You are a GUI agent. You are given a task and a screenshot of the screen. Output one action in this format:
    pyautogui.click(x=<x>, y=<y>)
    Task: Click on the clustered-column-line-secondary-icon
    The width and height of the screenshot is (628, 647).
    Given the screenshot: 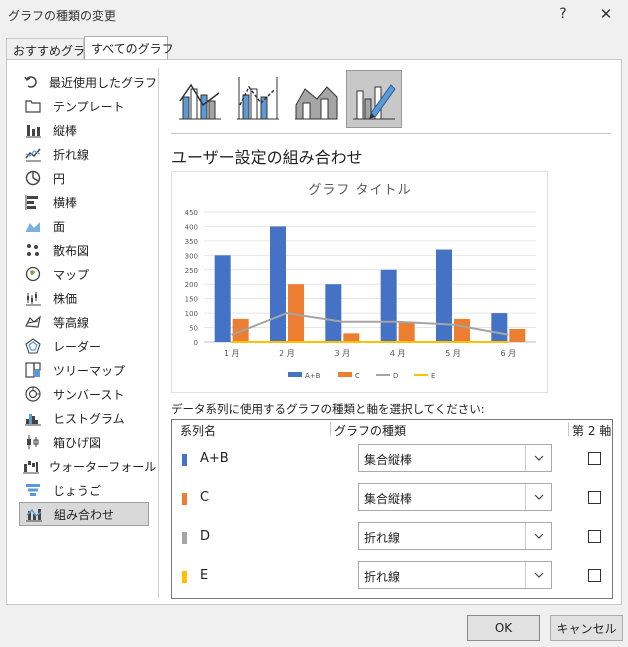 What is the action you would take?
    pyautogui.click(x=258, y=99)
    